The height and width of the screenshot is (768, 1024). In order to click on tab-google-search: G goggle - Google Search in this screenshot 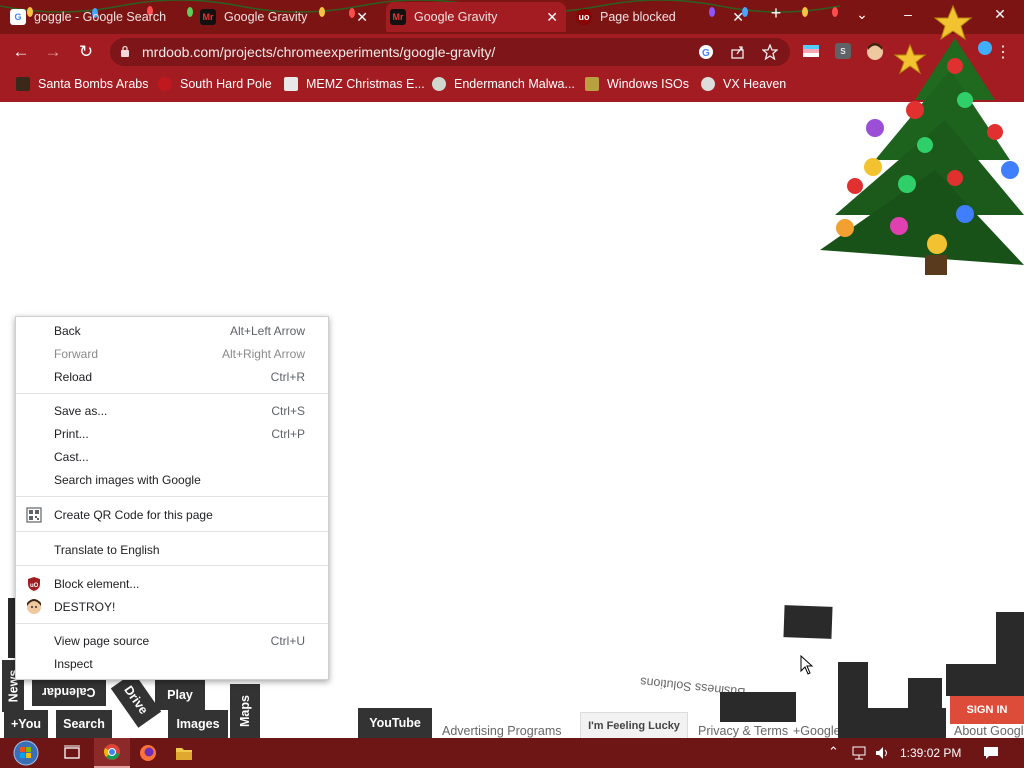, I will do `click(96, 17)`.